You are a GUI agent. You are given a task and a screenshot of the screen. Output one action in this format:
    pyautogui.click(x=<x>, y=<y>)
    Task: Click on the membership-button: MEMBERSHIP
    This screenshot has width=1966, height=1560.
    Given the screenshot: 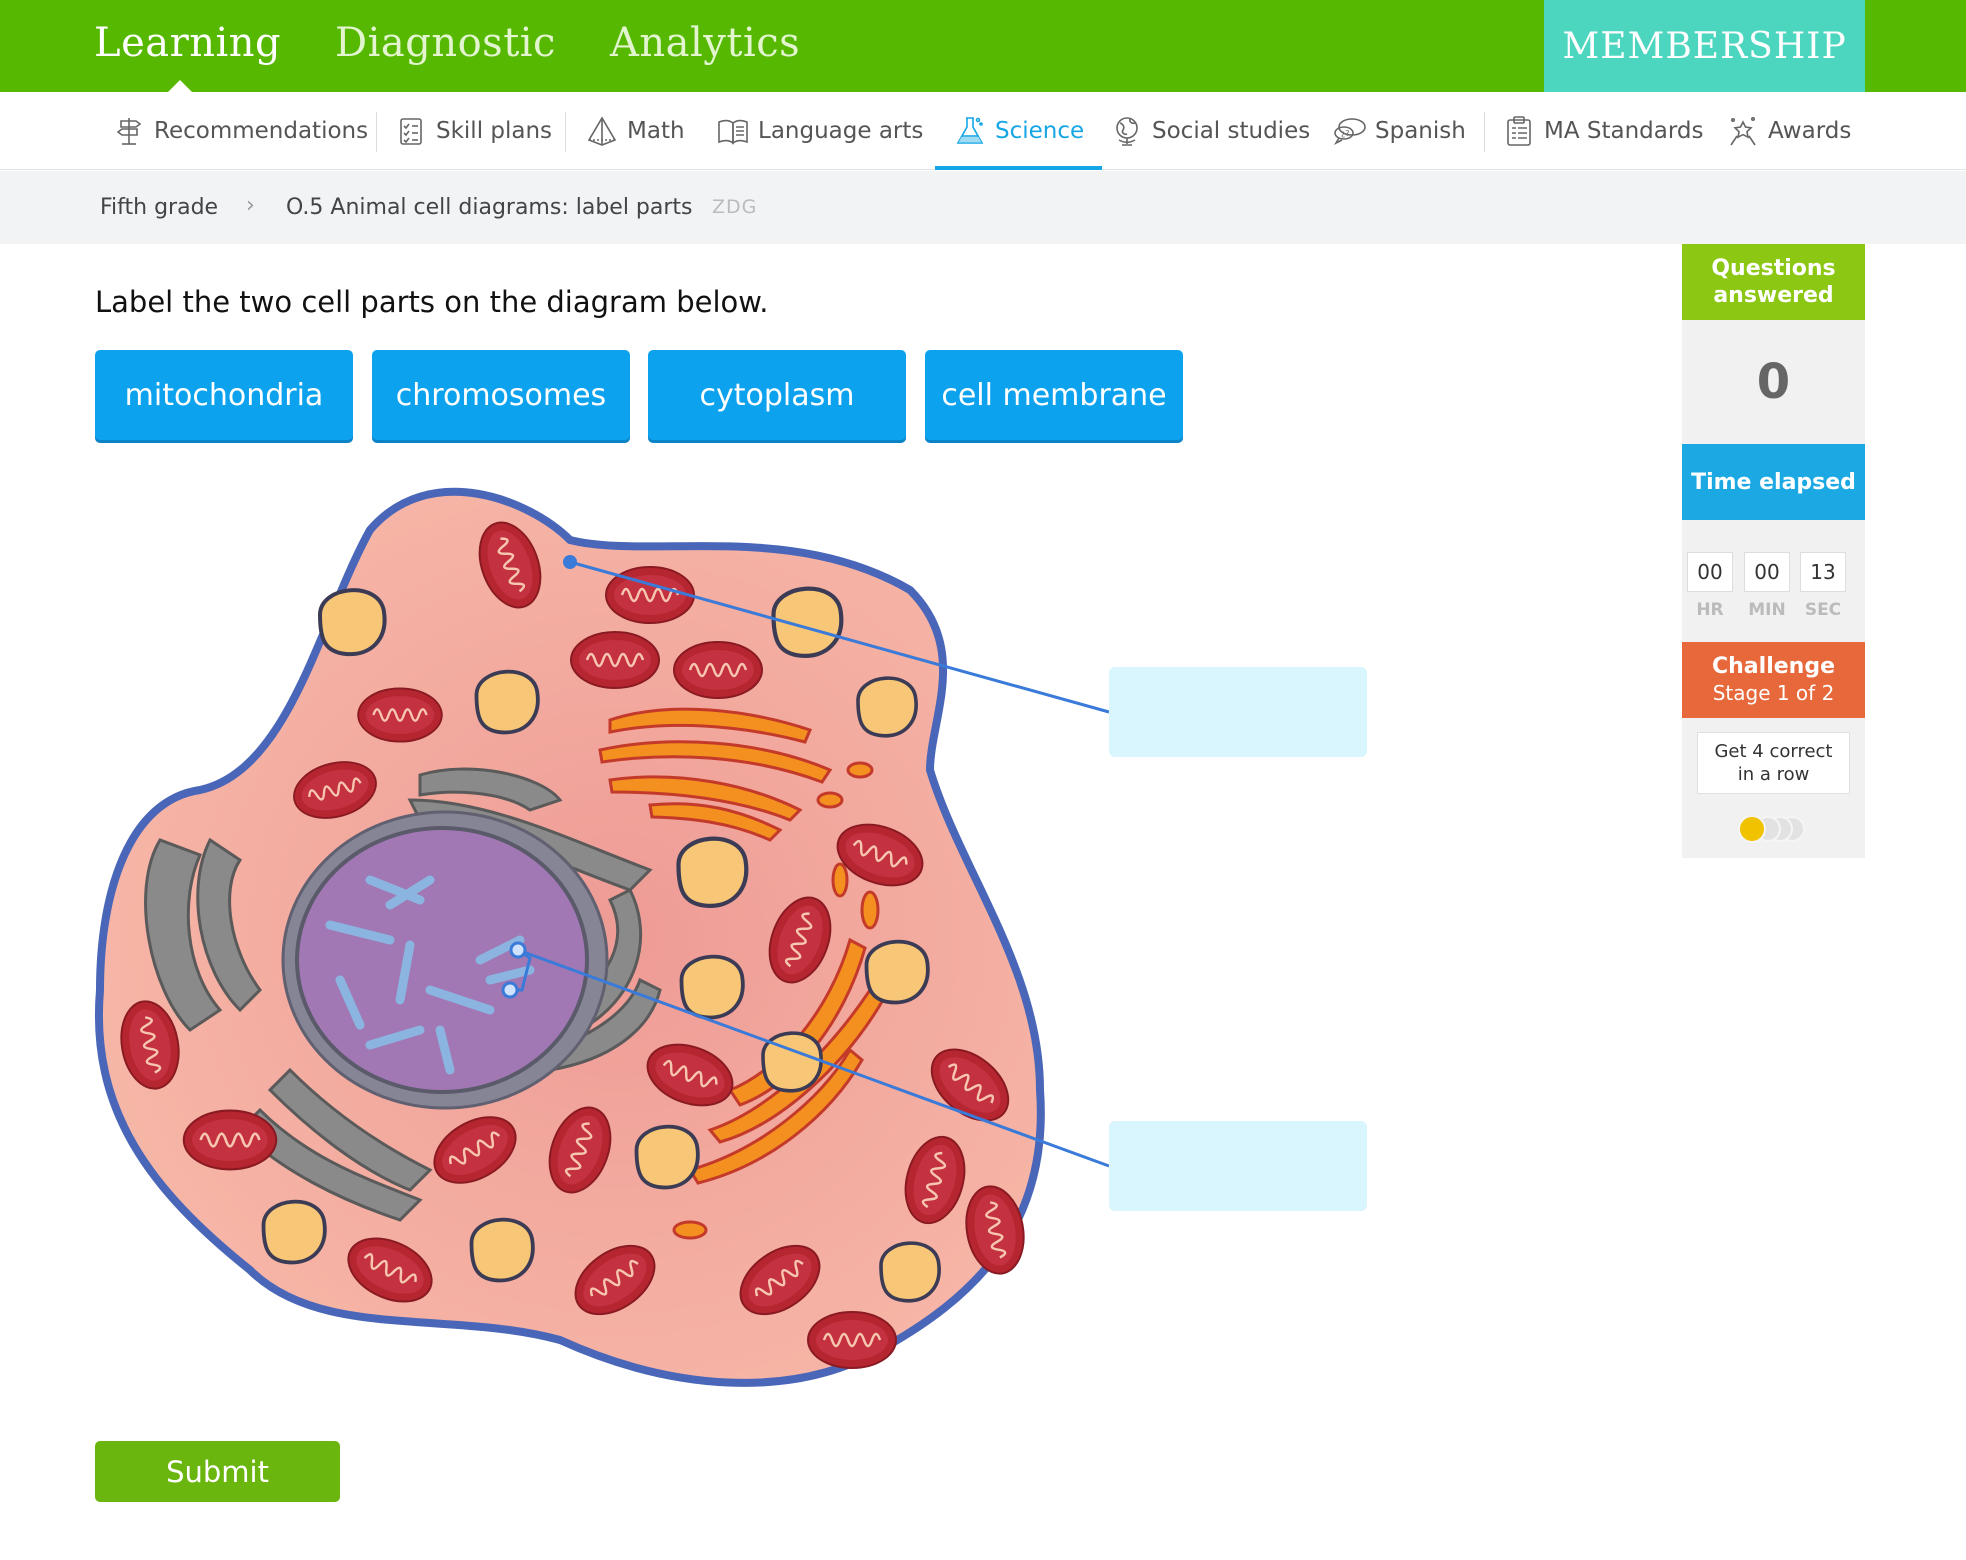 What is the action you would take?
    pyautogui.click(x=1704, y=46)
    